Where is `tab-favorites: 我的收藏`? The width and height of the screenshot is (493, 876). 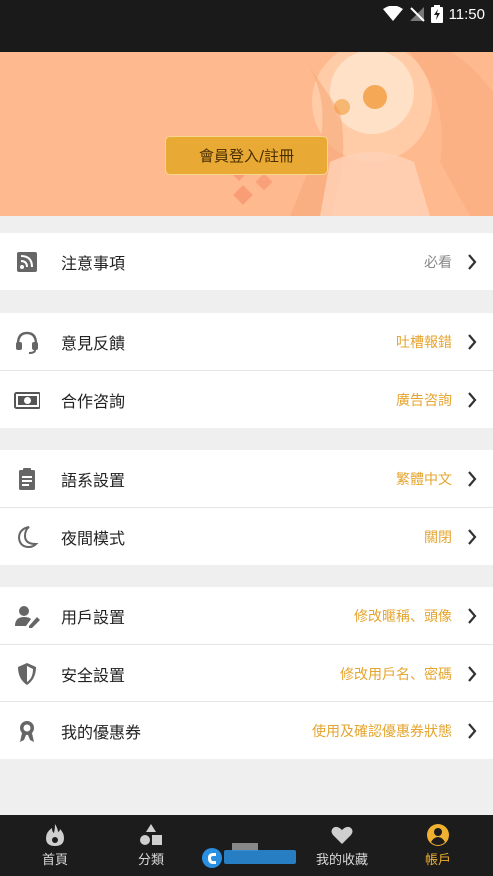
tab-favorites: 我的收藏 is located at coordinates (342, 845).